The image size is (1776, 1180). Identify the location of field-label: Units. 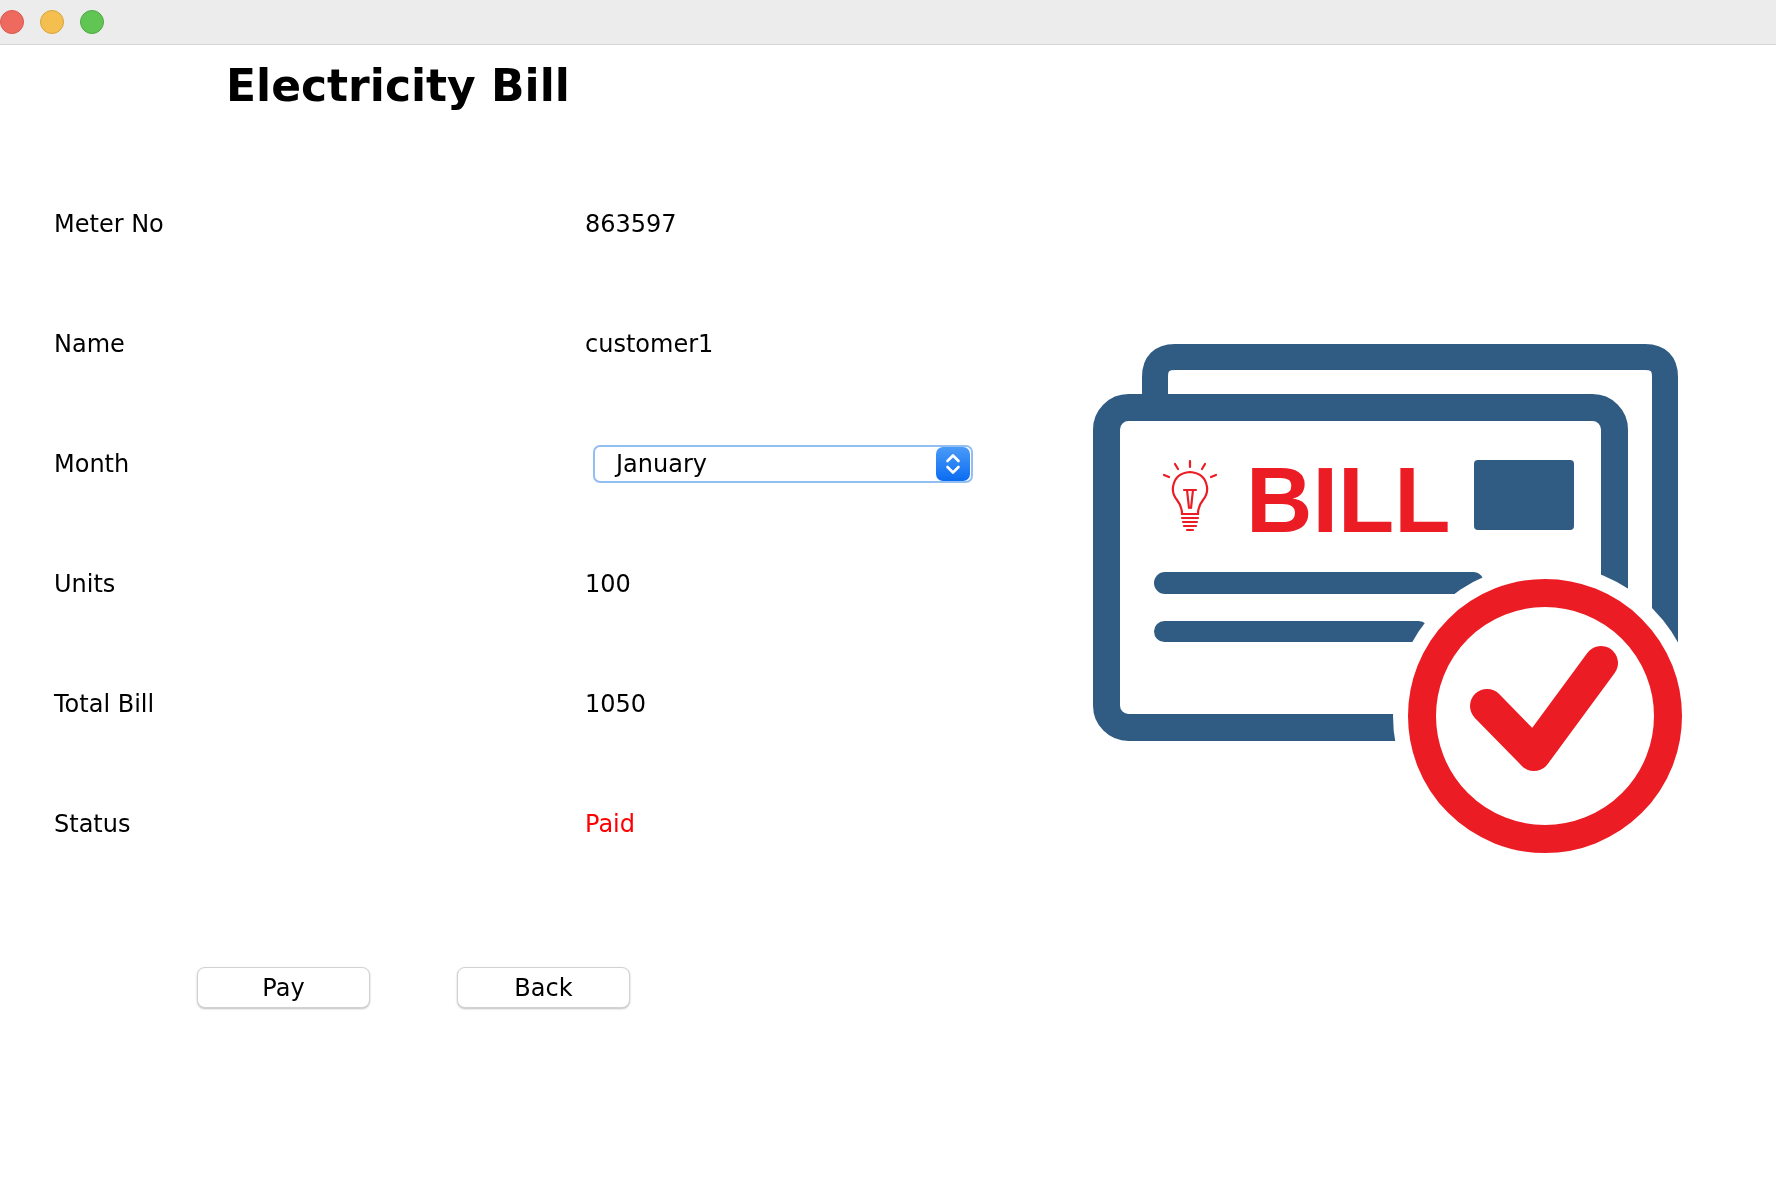
(85, 584).